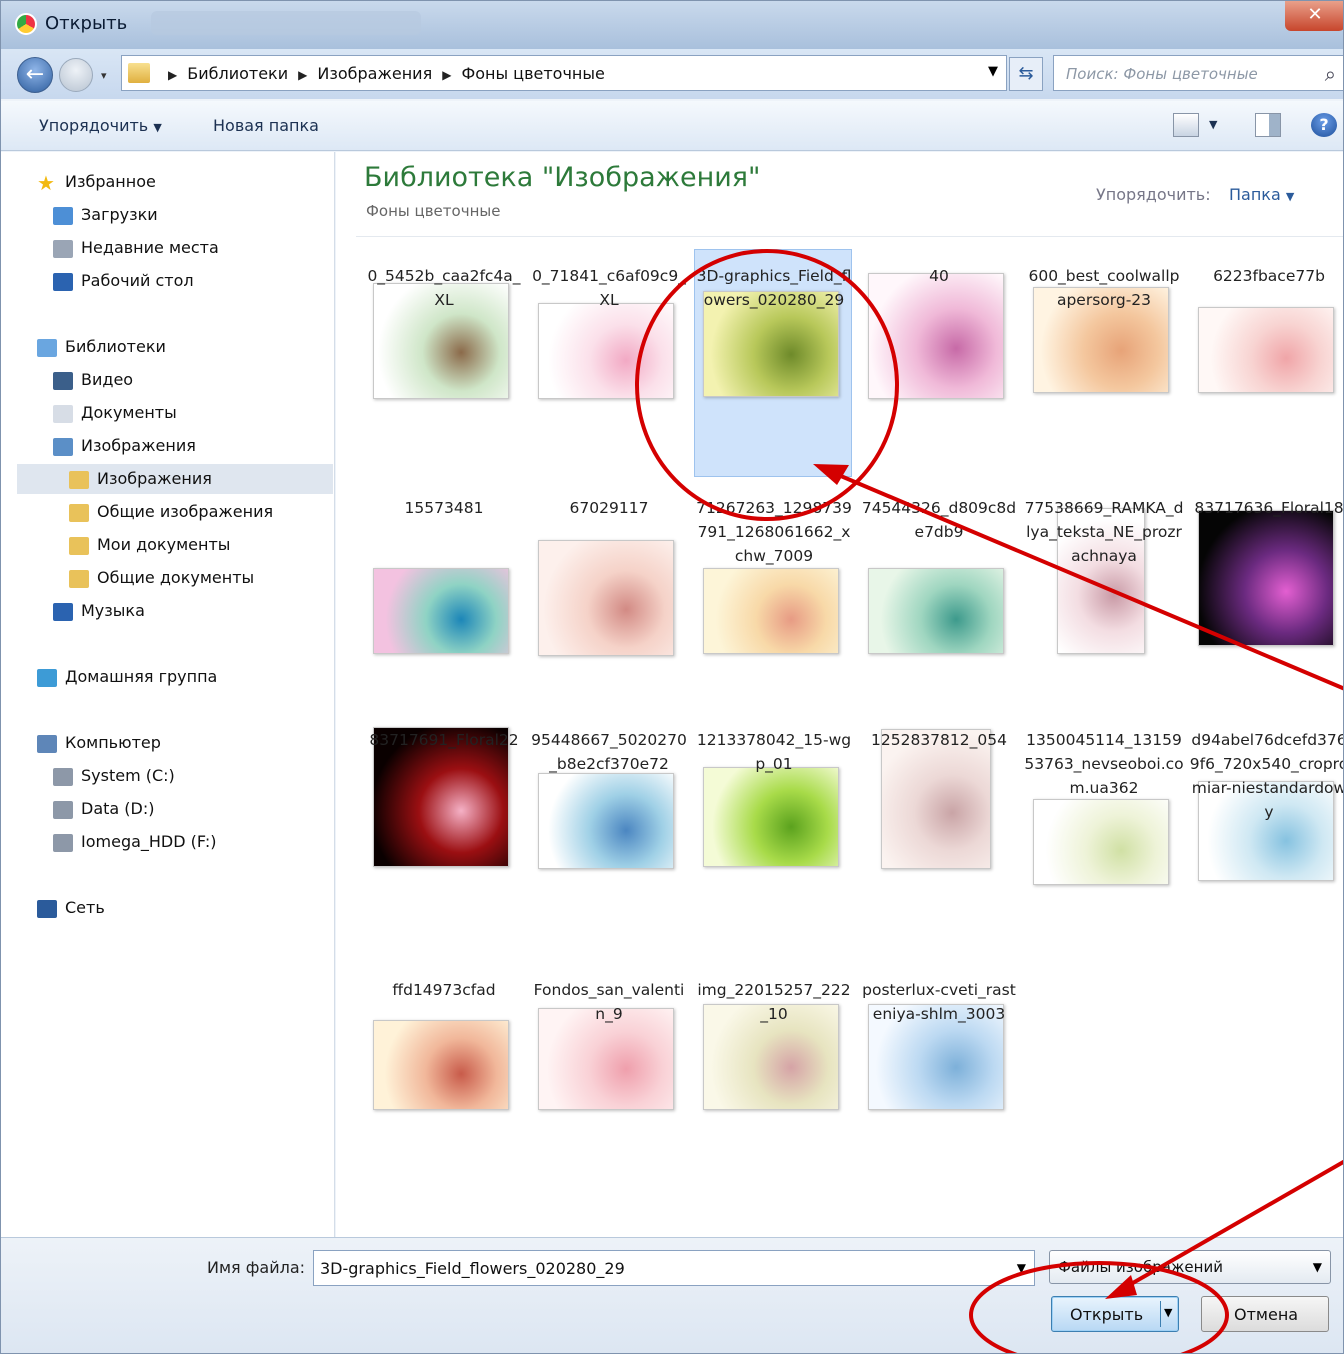 The width and height of the screenshot is (1344, 1354). Describe the element at coordinates (1213, 124) in the screenshot. I see `view-options-dropdown-icon: ▼` at that location.